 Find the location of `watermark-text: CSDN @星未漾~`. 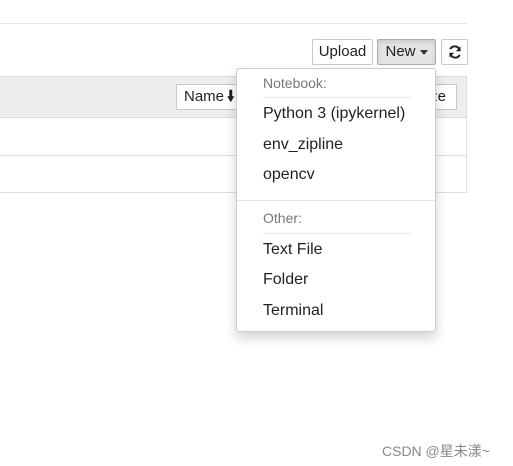

watermark-text: CSDN @星未漾~ is located at coordinates (436, 451).